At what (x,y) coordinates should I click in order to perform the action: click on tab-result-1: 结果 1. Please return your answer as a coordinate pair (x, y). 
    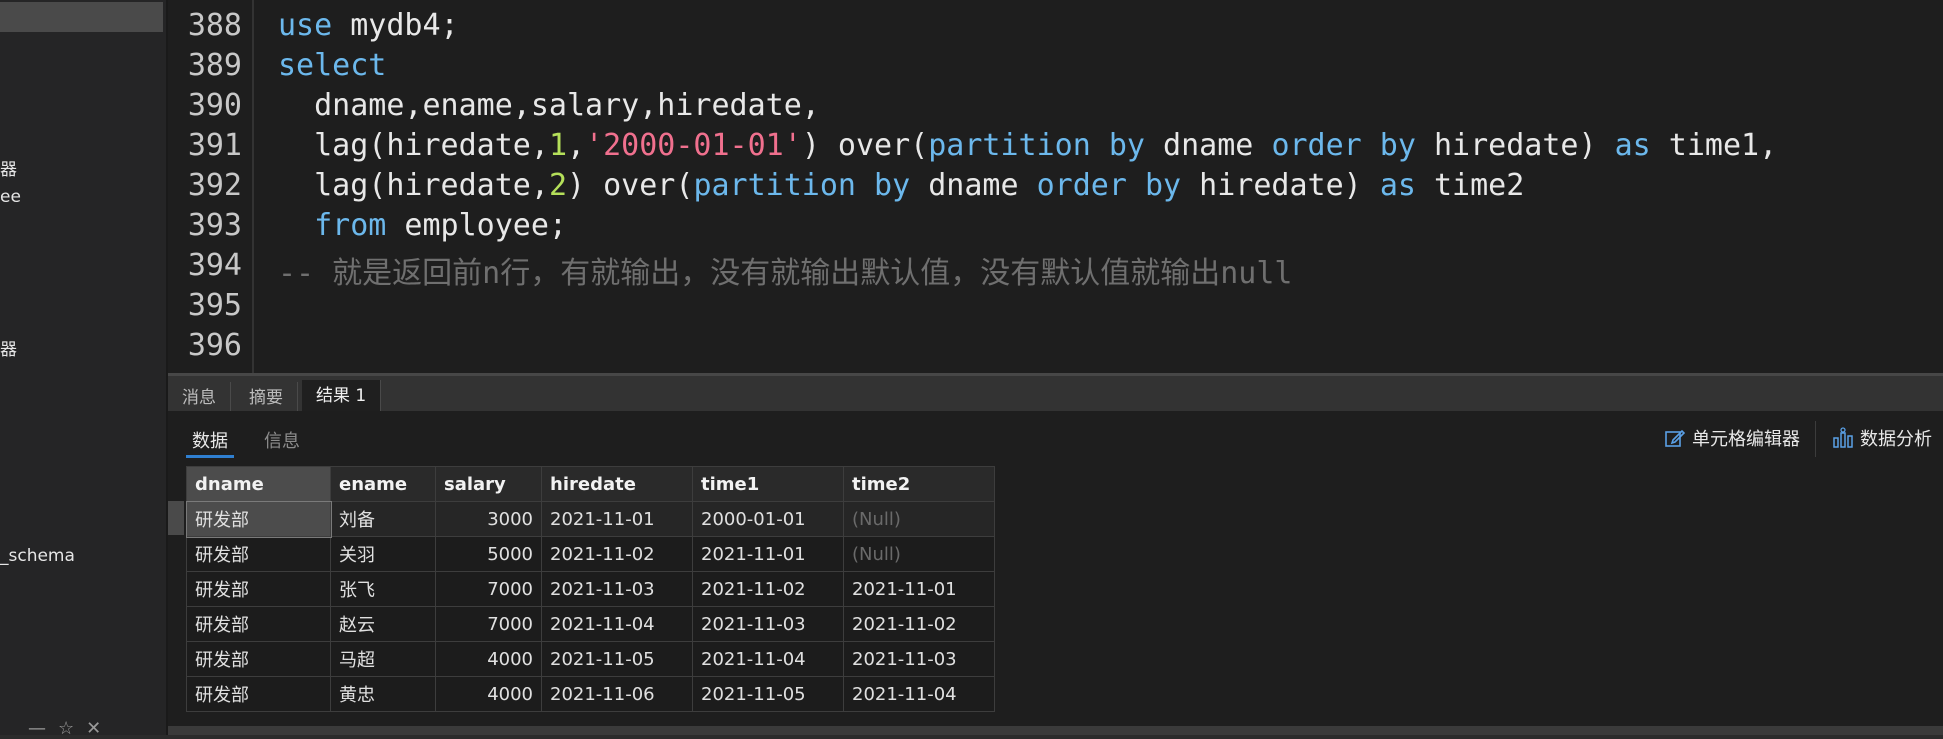
    Looking at the image, I should click on (342, 397).